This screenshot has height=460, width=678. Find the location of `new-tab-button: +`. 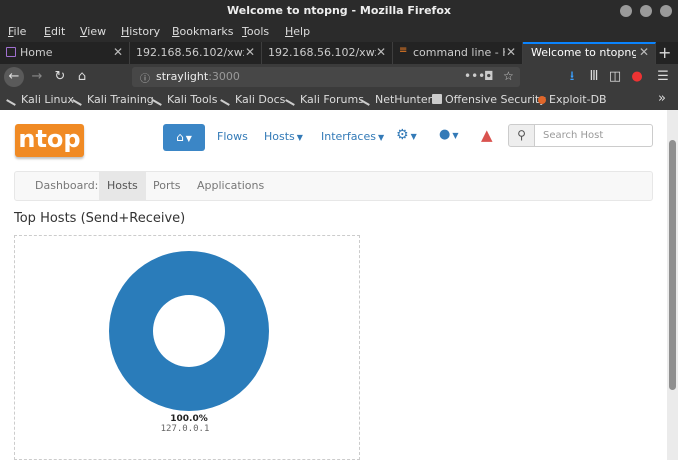

new-tab-button: + is located at coordinates (664, 52).